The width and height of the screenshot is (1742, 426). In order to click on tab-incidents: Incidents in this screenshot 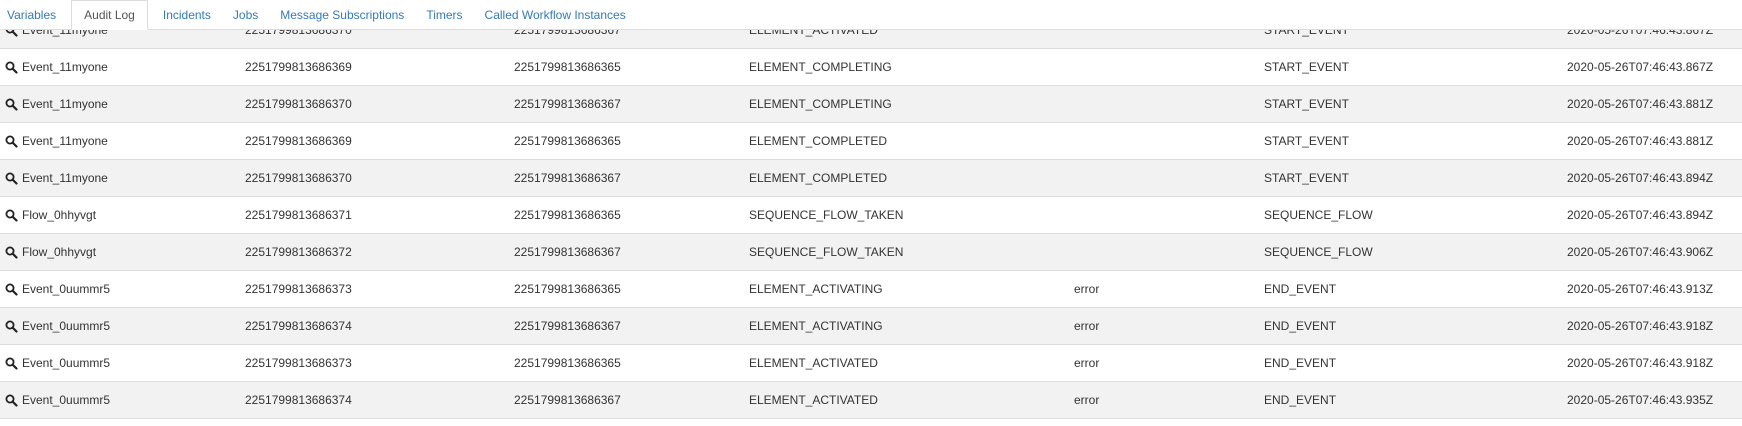, I will do `click(187, 15)`.